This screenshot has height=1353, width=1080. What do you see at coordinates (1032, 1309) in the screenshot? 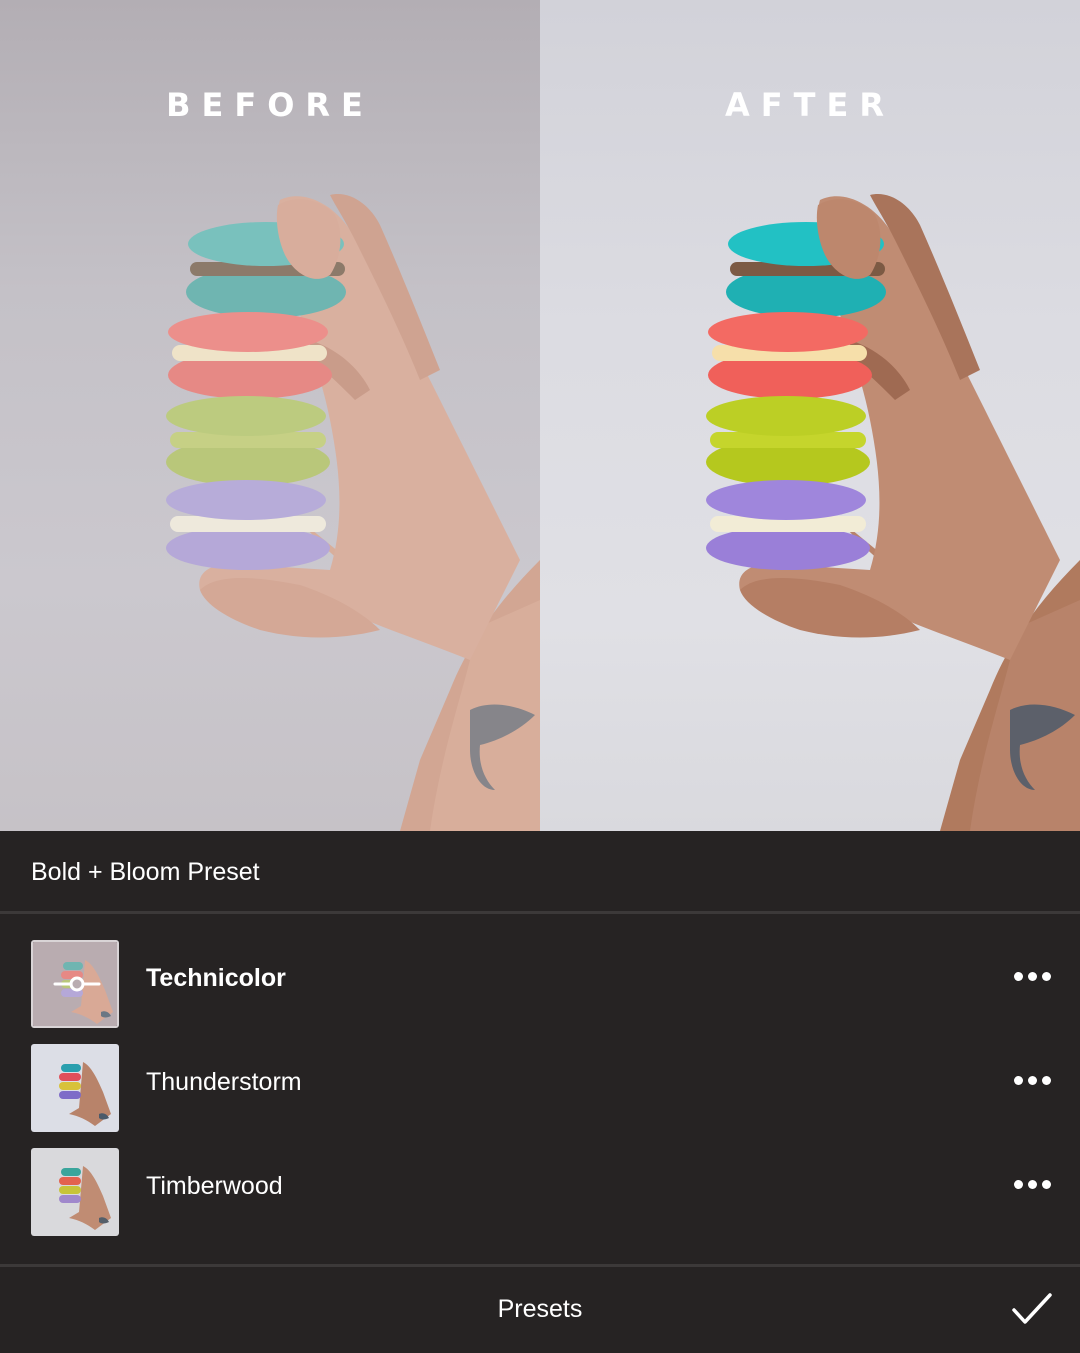
I see `checkmark-icon` at bounding box center [1032, 1309].